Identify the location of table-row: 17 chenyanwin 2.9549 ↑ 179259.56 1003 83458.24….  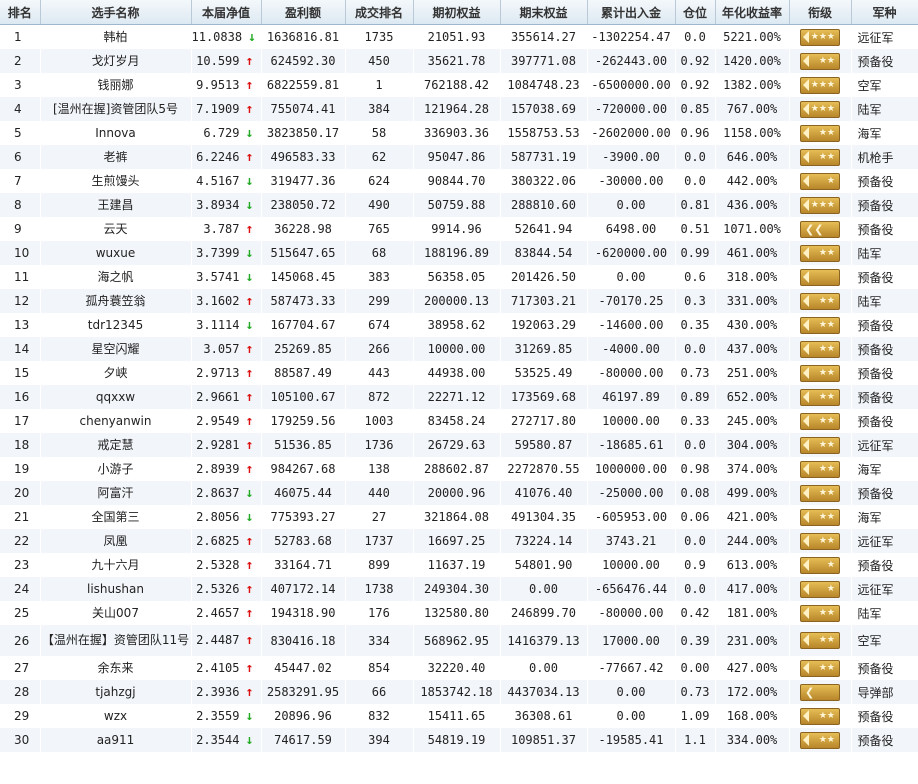
(459, 421).